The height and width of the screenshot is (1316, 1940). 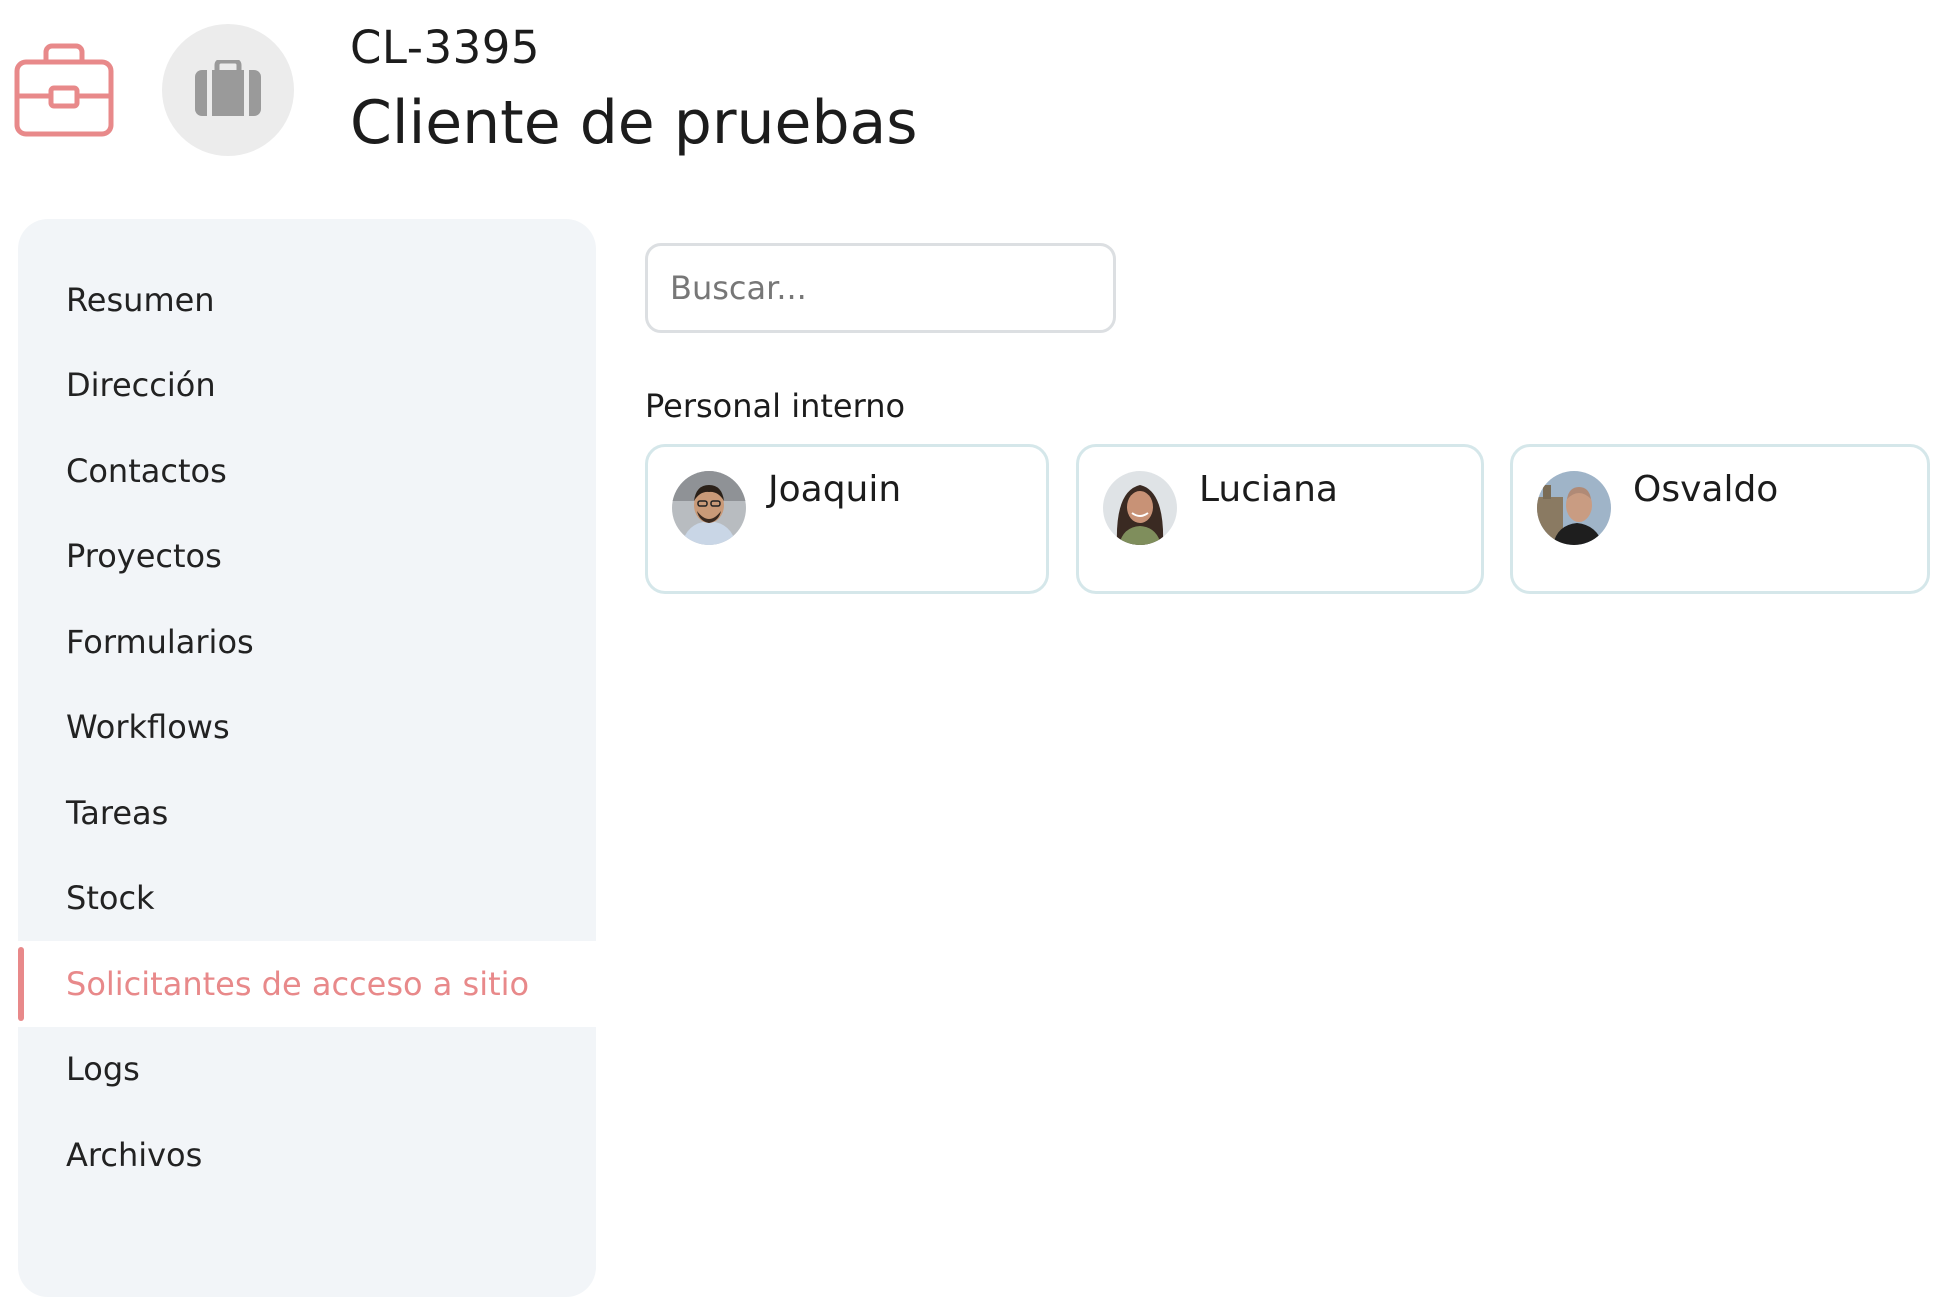 What do you see at coordinates (64, 90) in the screenshot?
I see `briefcase-icon` at bounding box center [64, 90].